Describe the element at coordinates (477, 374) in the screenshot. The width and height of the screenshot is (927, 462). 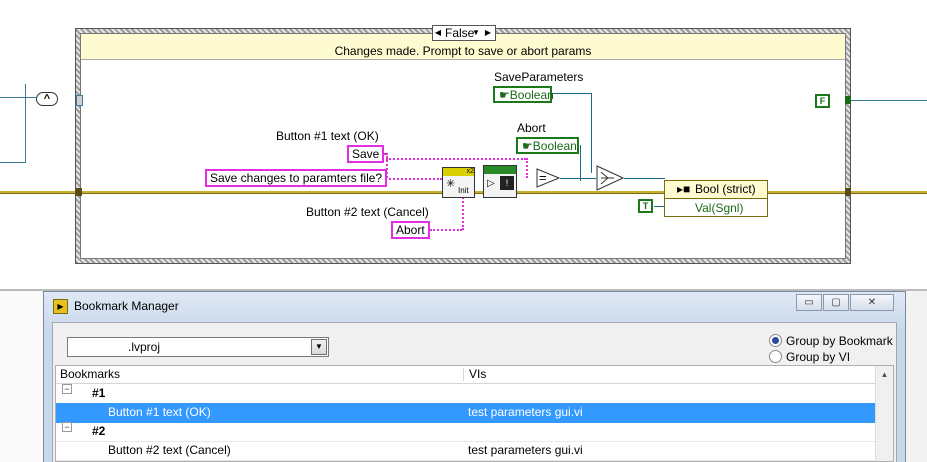
I see `column-vis: VIs` at that location.